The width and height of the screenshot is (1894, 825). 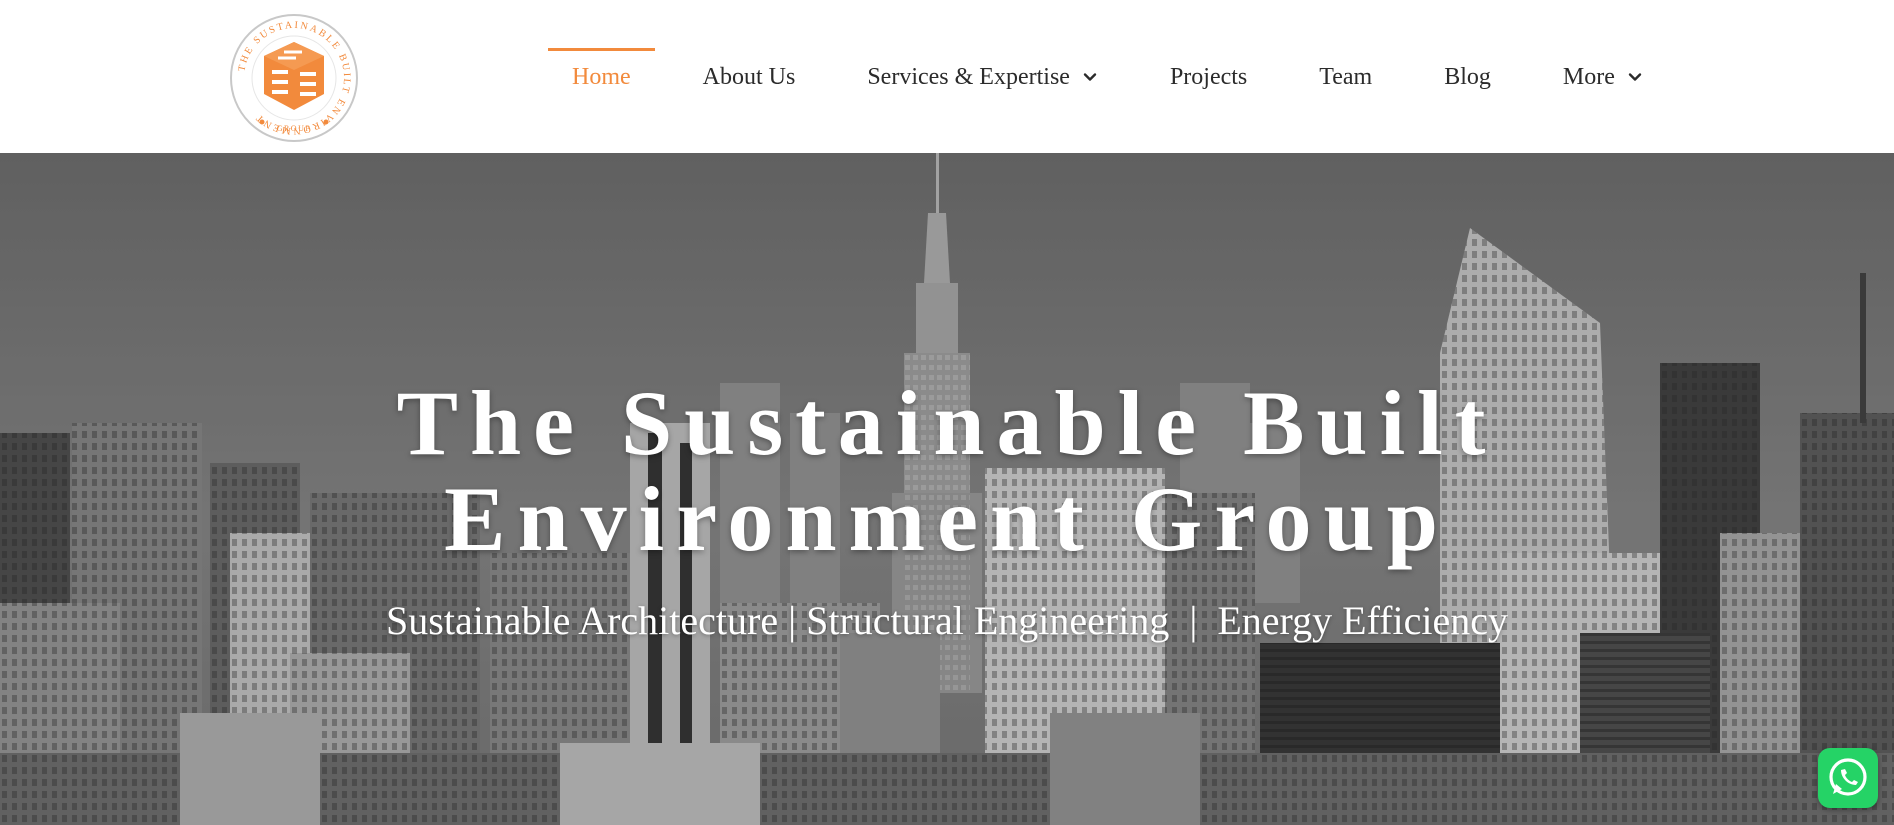 I want to click on nav-team-label: Team, so click(x=1346, y=76).